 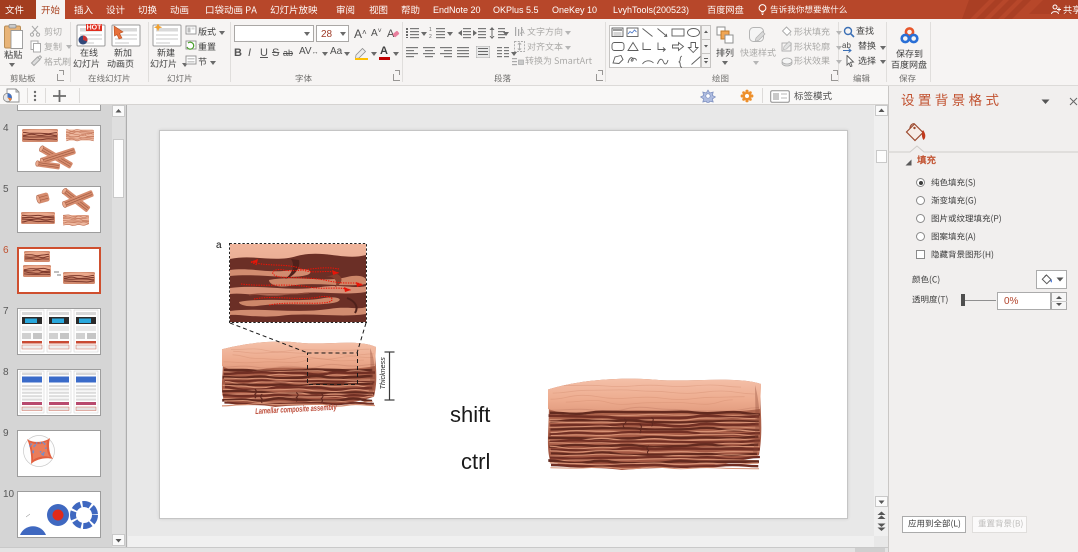 What do you see at coordinates (382, 373) in the screenshot?
I see `svg-text: Thickness` at bounding box center [382, 373].